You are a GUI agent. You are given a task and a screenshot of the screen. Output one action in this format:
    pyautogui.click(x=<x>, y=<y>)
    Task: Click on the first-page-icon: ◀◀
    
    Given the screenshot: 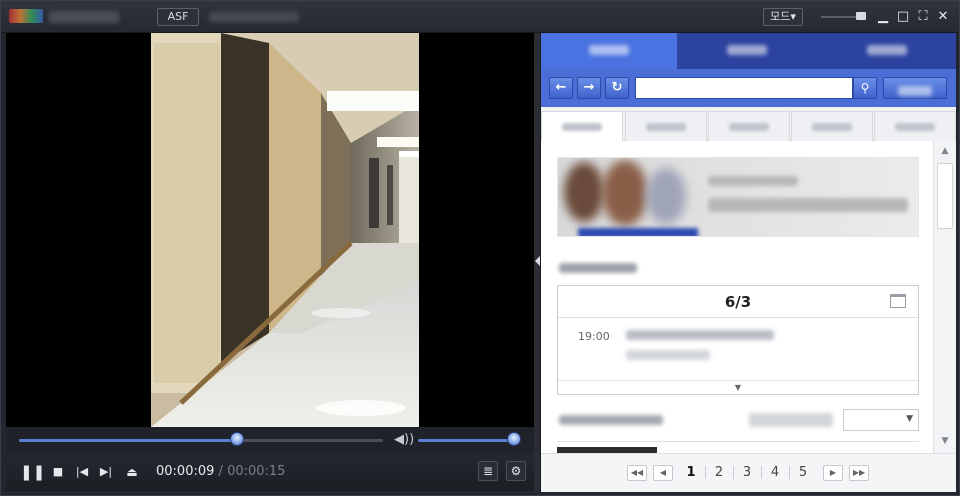 What is the action you would take?
    pyautogui.click(x=637, y=473)
    